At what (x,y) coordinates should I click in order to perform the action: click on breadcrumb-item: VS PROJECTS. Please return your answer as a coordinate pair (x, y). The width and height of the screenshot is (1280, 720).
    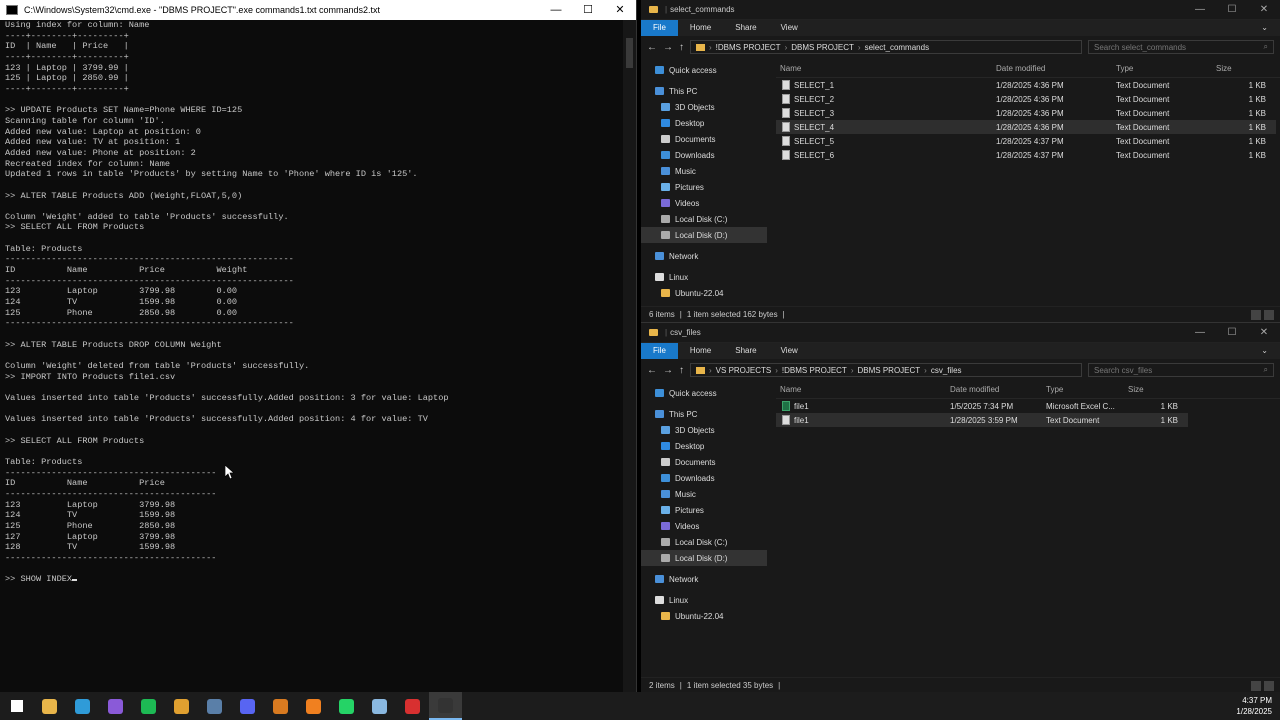
    Looking at the image, I should click on (744, 370).